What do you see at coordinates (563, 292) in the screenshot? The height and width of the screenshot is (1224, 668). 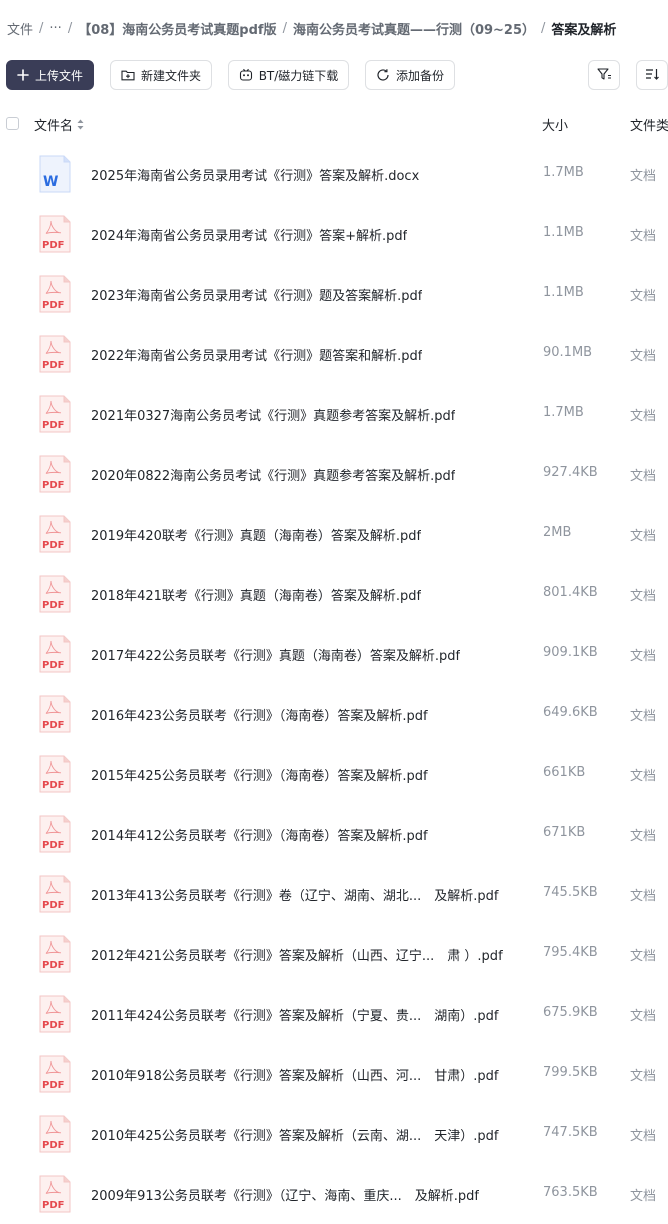 I see `file-size: 1.1MB` at bounding box center [563, 292].